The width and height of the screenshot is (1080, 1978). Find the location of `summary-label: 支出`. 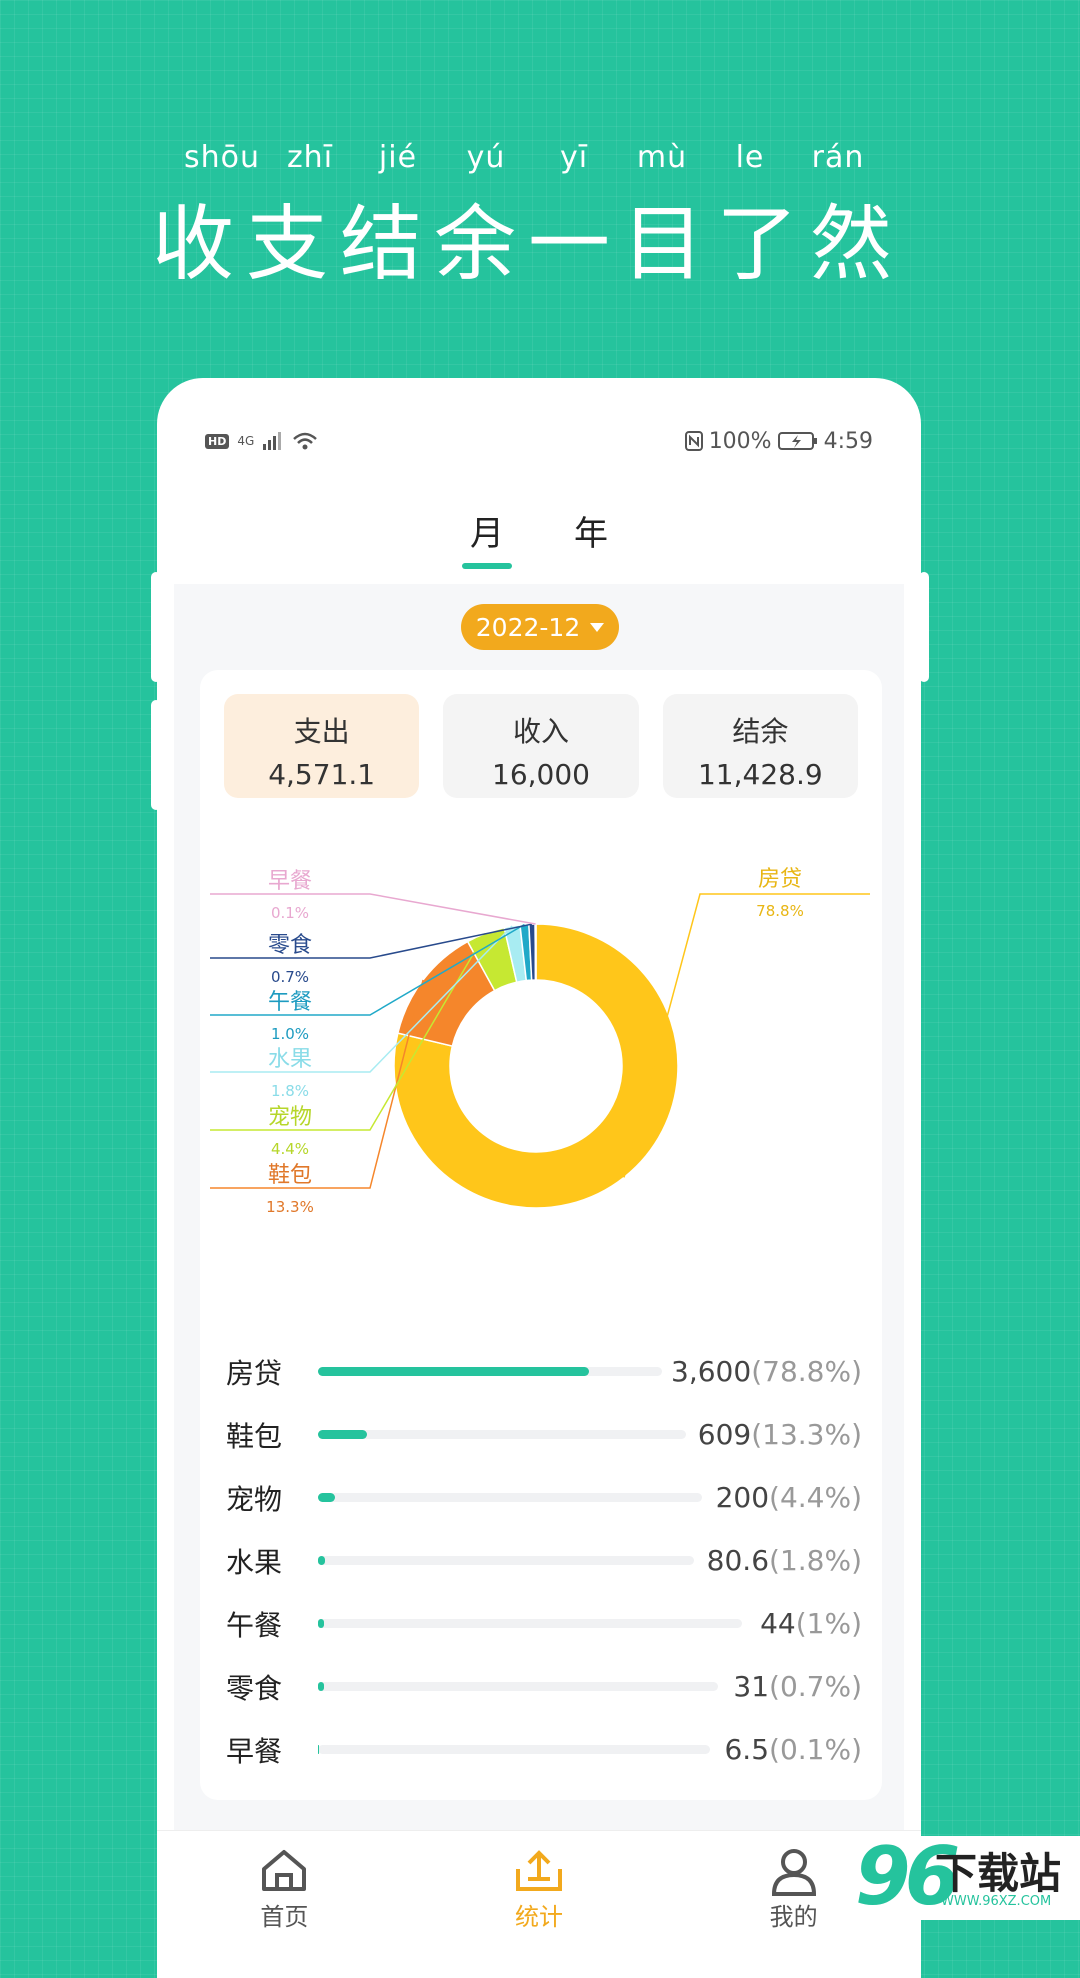

summary-label: 支出 is located at coordinates (321, 730).